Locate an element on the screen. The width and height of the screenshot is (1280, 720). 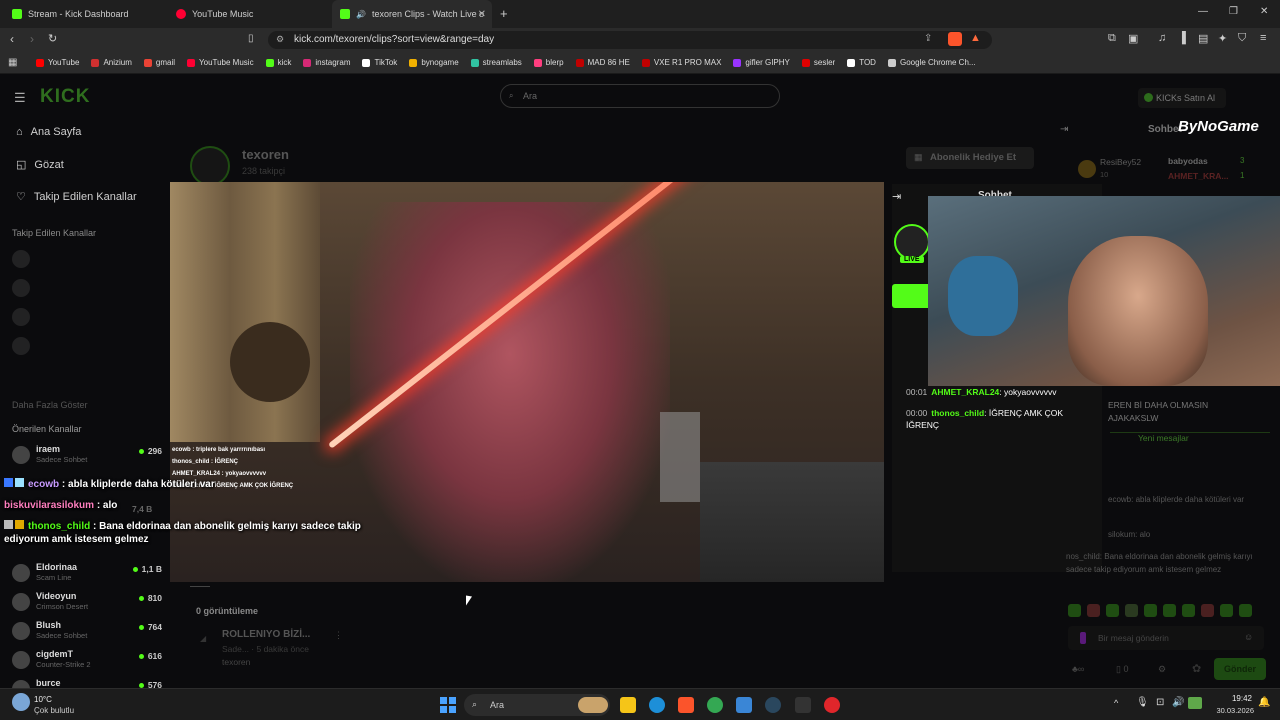
apps-grid-icon: ▦ is located at coordinates (12, 62).